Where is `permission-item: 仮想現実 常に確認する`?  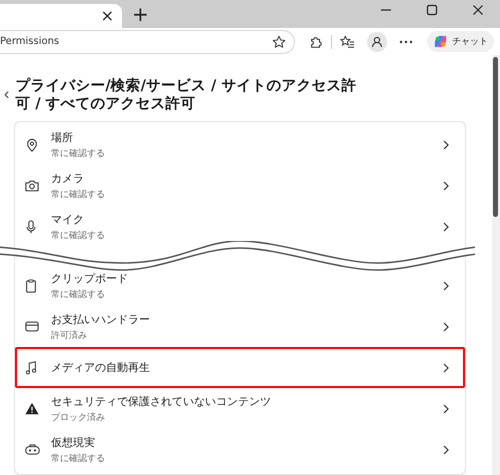 permission-item: 仮想現実 常に確認する is located at coordinates (240, 449).